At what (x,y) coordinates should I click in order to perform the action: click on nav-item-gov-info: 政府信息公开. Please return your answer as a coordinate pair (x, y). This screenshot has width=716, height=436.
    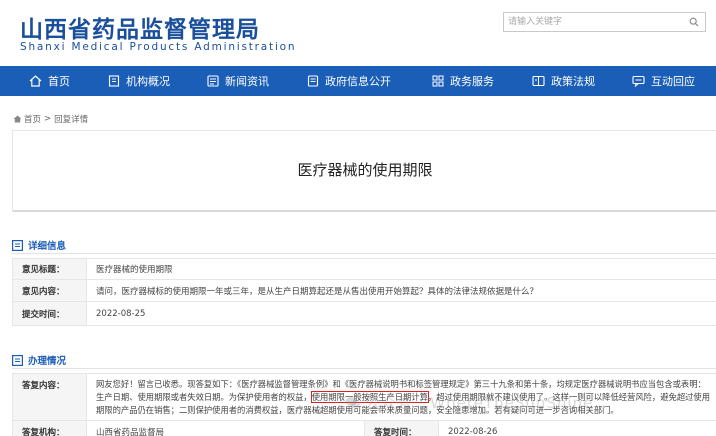
    Looking at the image, I should click on (349, 81).